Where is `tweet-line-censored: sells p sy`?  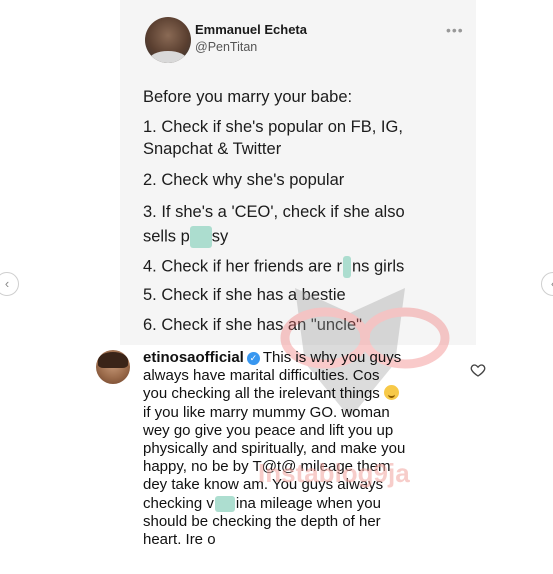
tweet-line-censored: sells p sy is located at coordinates (185, 237).